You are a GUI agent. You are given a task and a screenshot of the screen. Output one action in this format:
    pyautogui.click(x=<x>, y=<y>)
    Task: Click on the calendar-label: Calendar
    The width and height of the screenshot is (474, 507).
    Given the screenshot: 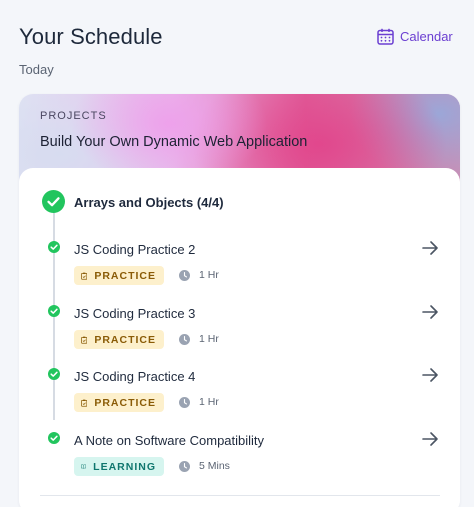 What is the action you would take?
    pyautogui.click(x=426, y=36)
    